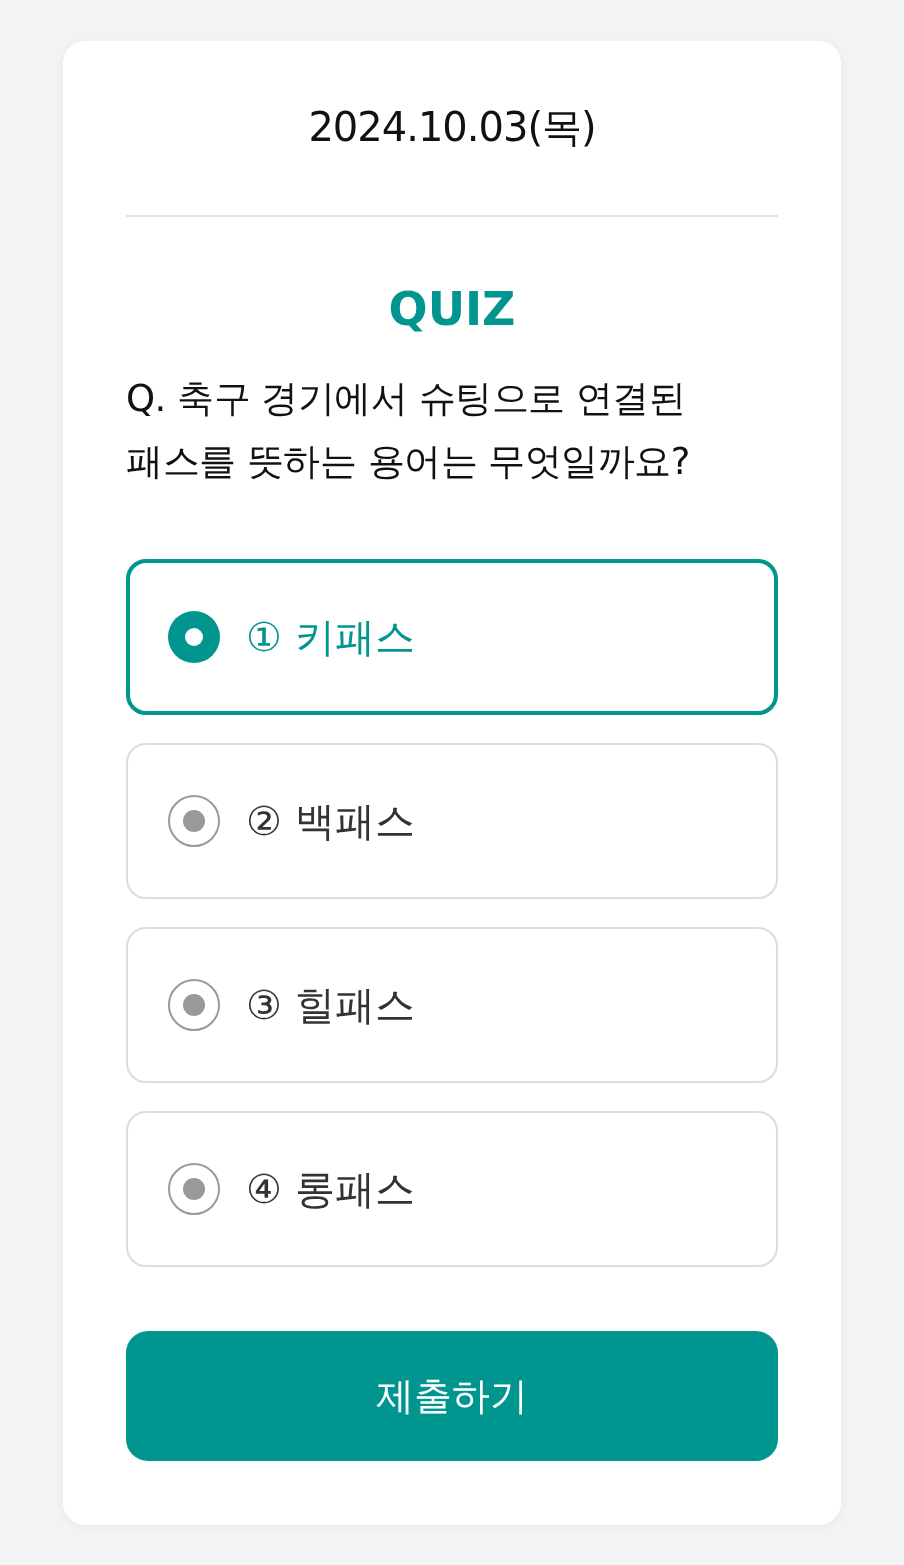  Describe the element at coordinates (330, 637) in the screenshot. I see `option-label: ① 키패스` at that location.